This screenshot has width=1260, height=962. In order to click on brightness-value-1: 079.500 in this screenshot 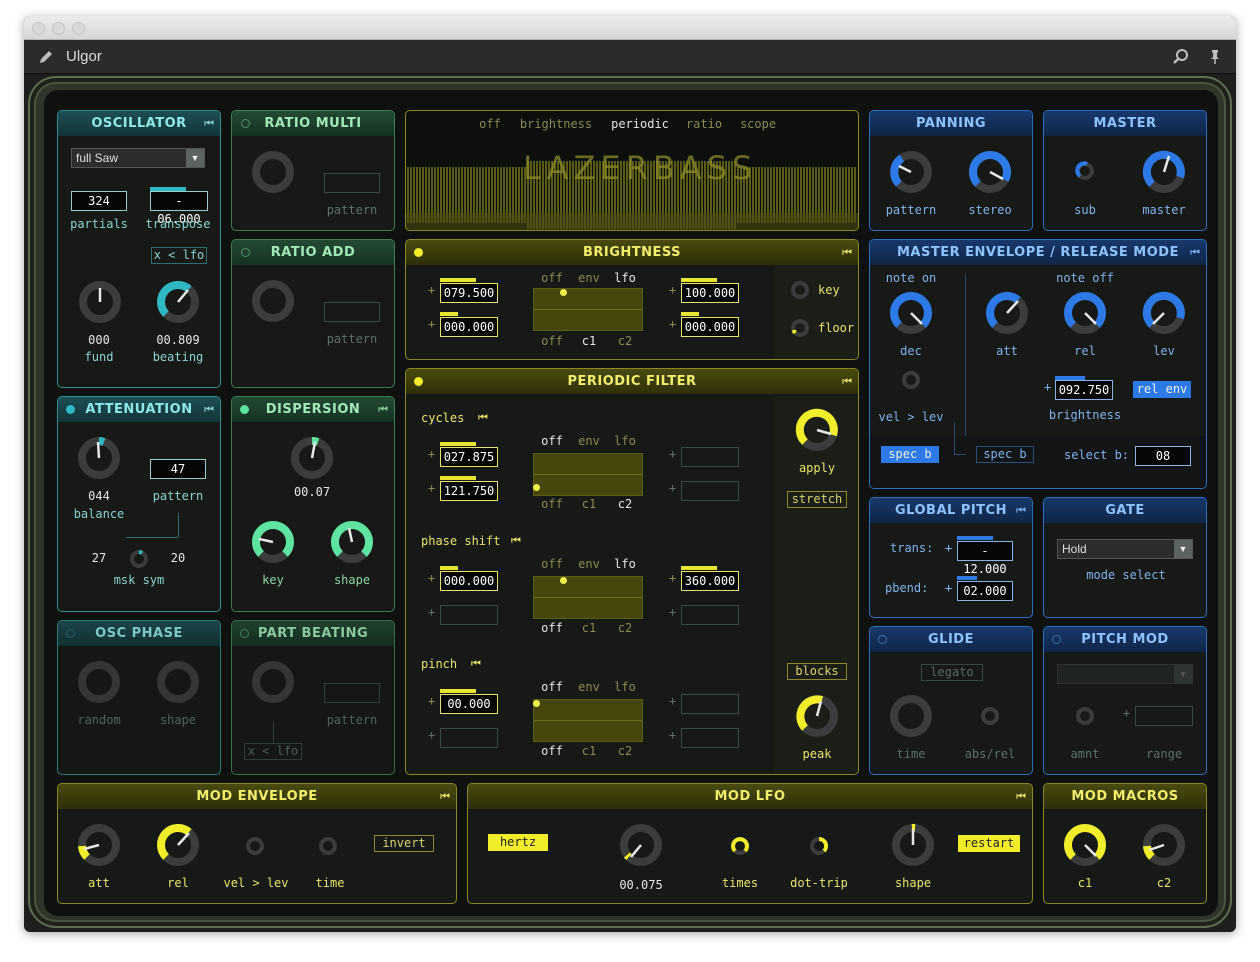, I will do `click(469, 293)`.